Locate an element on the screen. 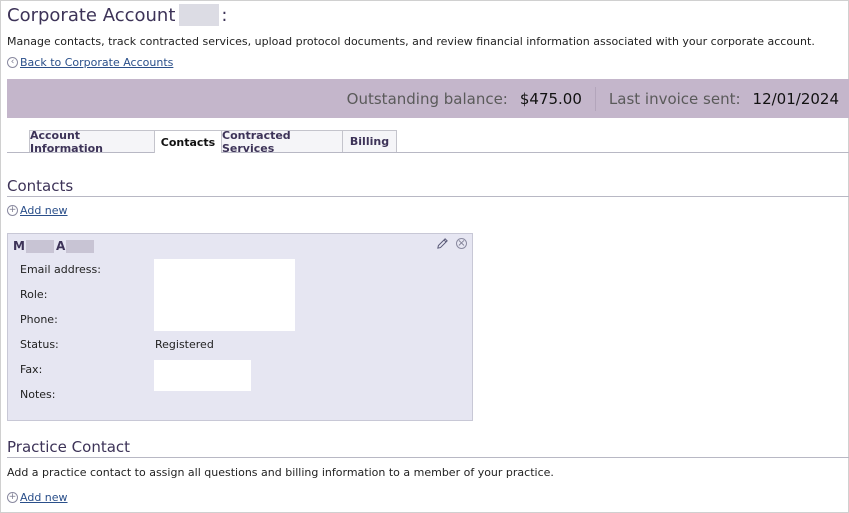 The image size is (849, 513). contact-name-initial-first: M is located at coordinates (19, 246).